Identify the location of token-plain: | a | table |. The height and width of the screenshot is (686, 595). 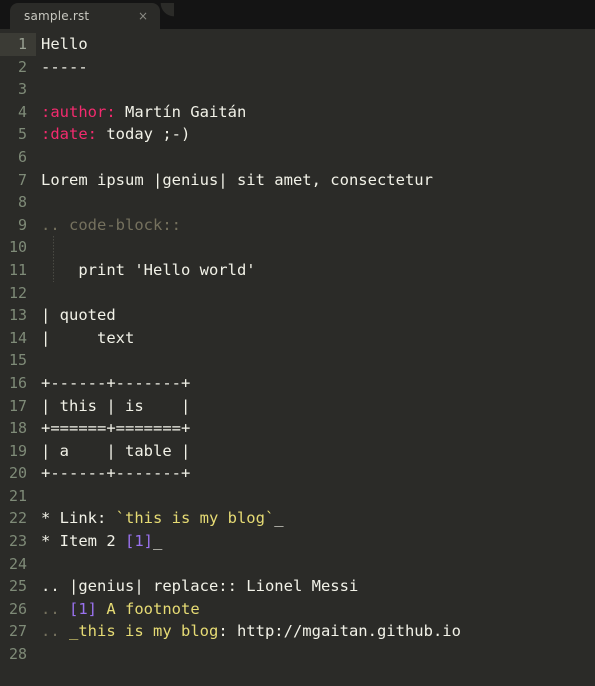
(116, 450).